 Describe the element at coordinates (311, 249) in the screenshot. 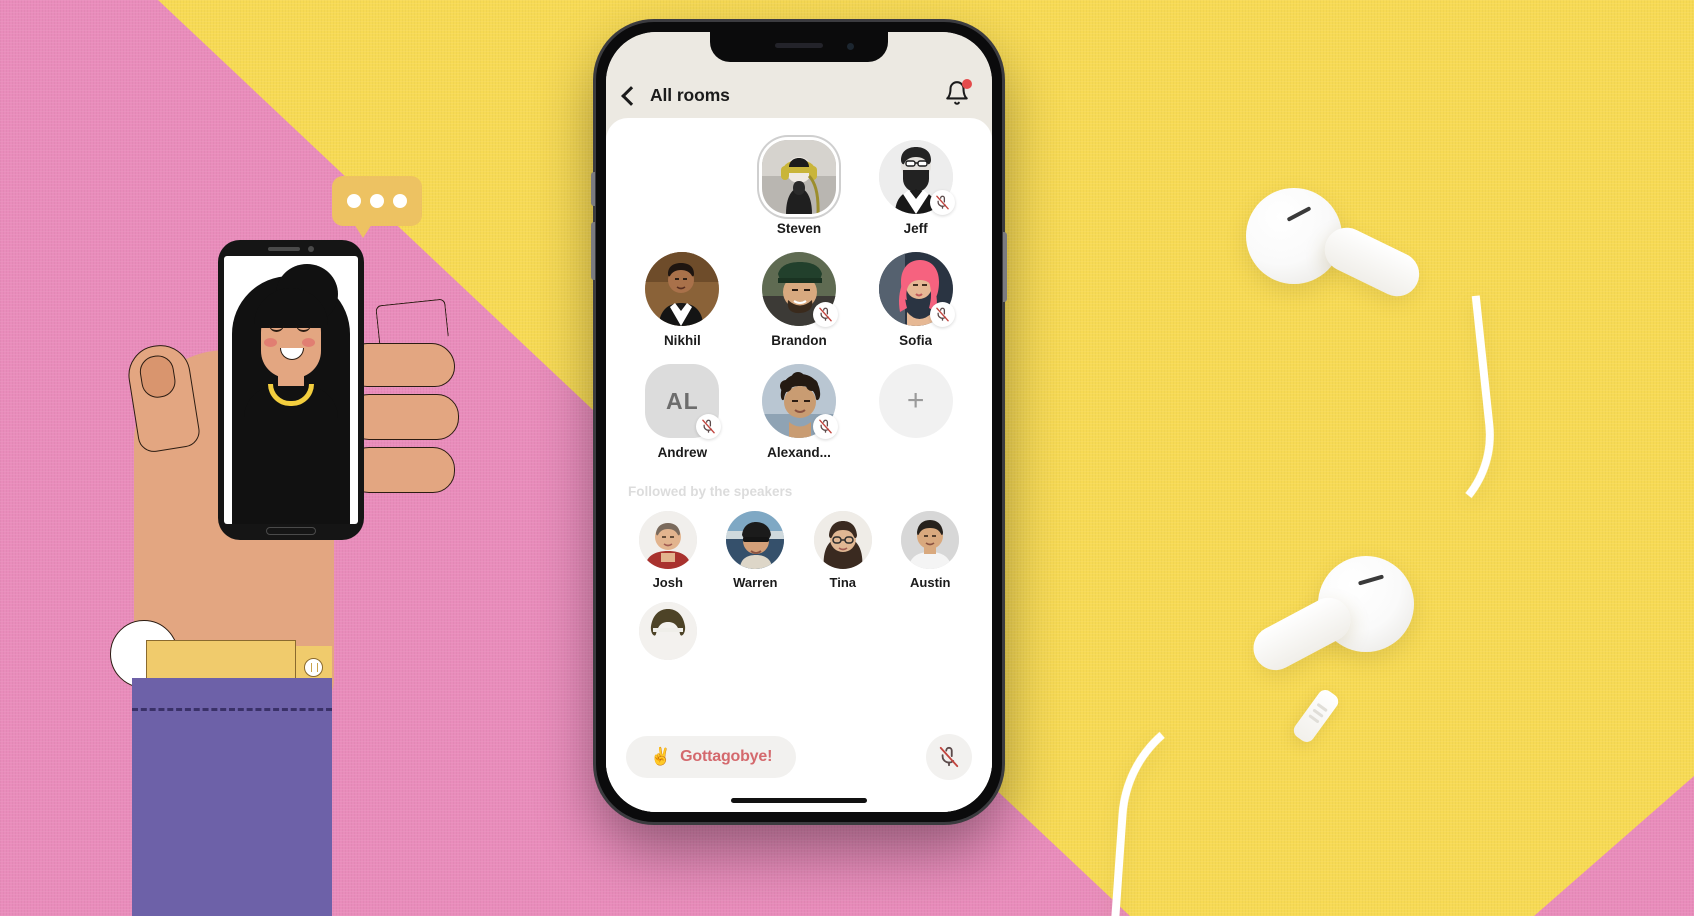

I see `illustration-phone-camera` at that location.